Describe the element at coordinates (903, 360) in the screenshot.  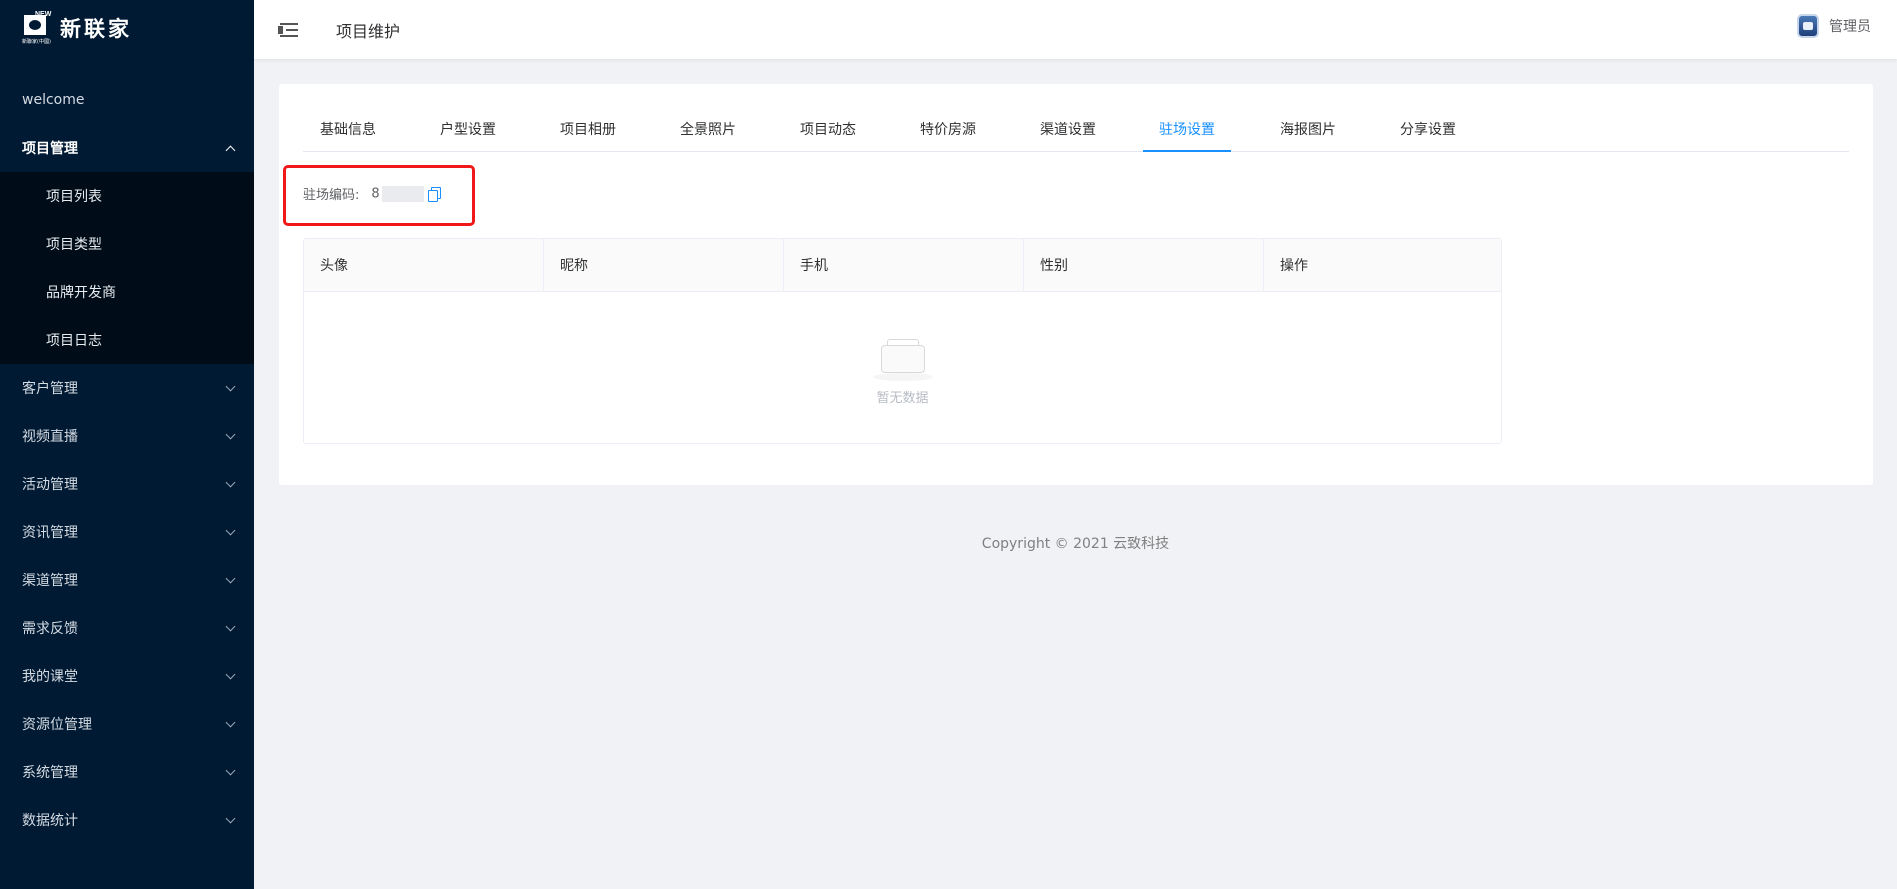
I see `empty-inbox-icon` at that location.